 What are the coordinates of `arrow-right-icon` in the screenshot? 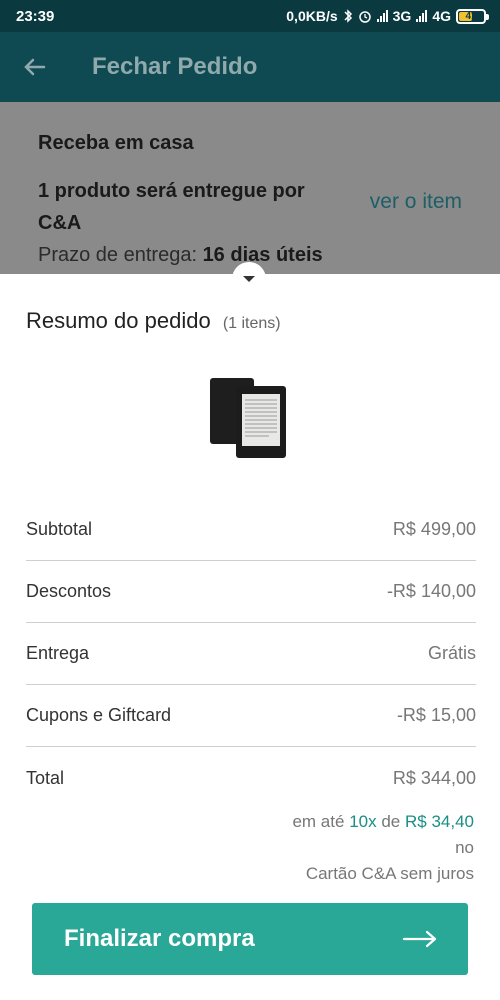 It's located at (419, 939).